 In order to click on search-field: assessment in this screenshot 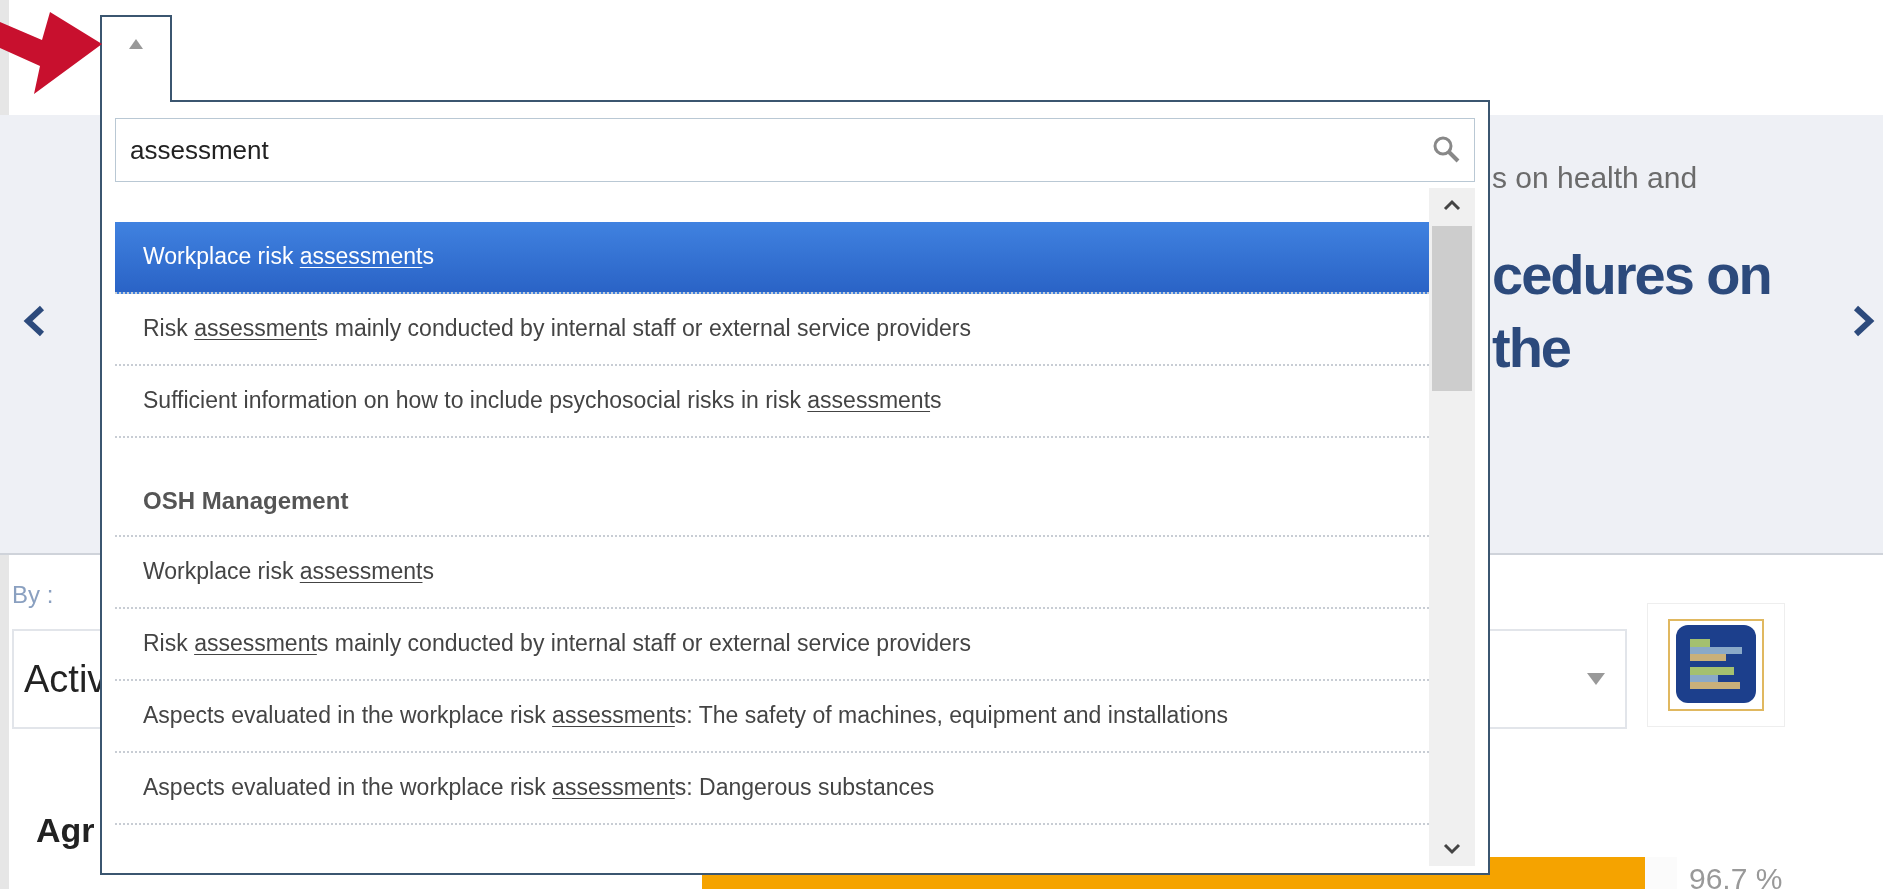, I will do `click(795, 150)`.